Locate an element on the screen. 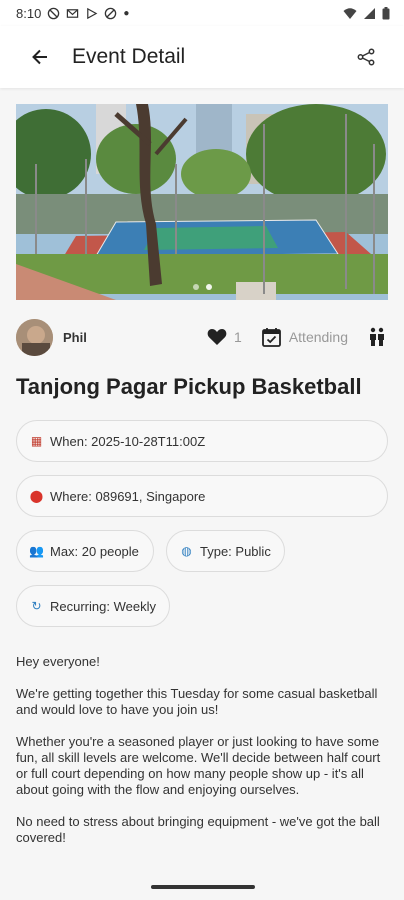 Image resolution: width=404 pixels, height=900 pixels. globe-emoji-icon: ◍ is located at coordinates (186, 551).